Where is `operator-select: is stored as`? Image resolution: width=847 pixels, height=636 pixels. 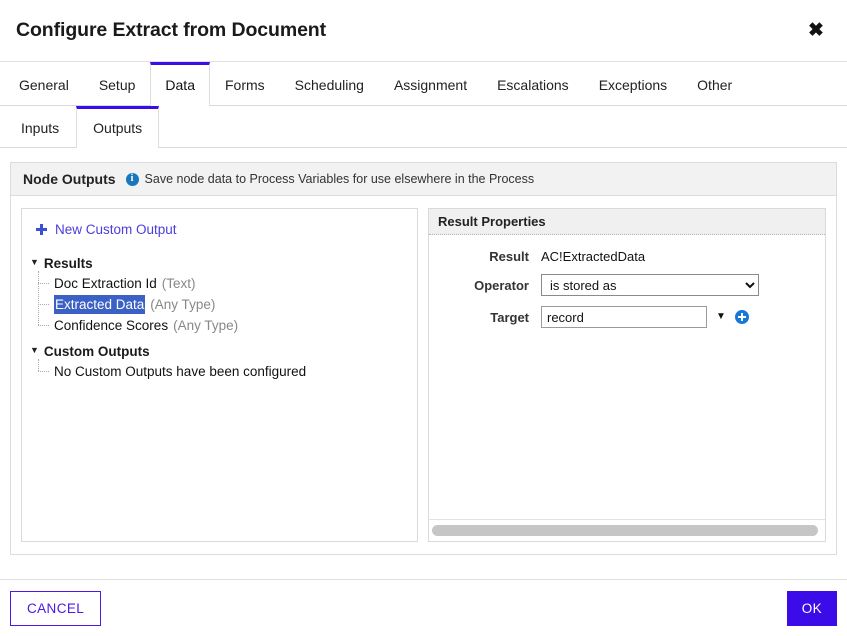
operator-select: is stored as is located at coordinates (650, 285).